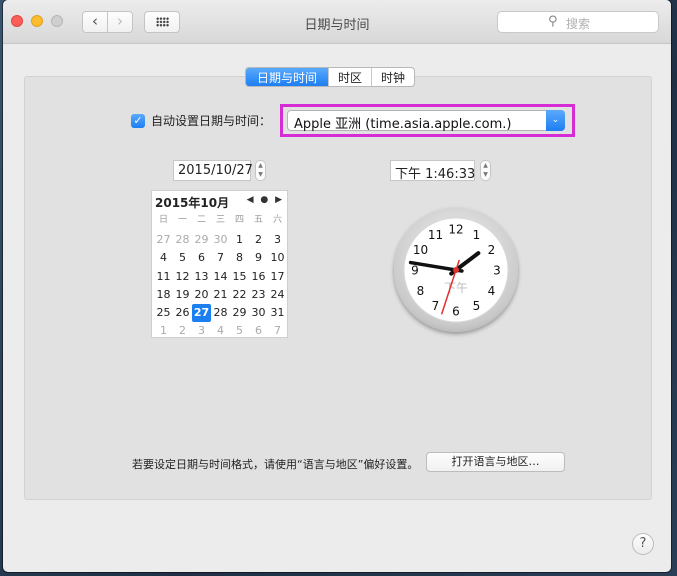  What do you see at coordinates (239, 295) in the screenshot?
I see `calendar-day: 22` at bounding box center [239, 295].